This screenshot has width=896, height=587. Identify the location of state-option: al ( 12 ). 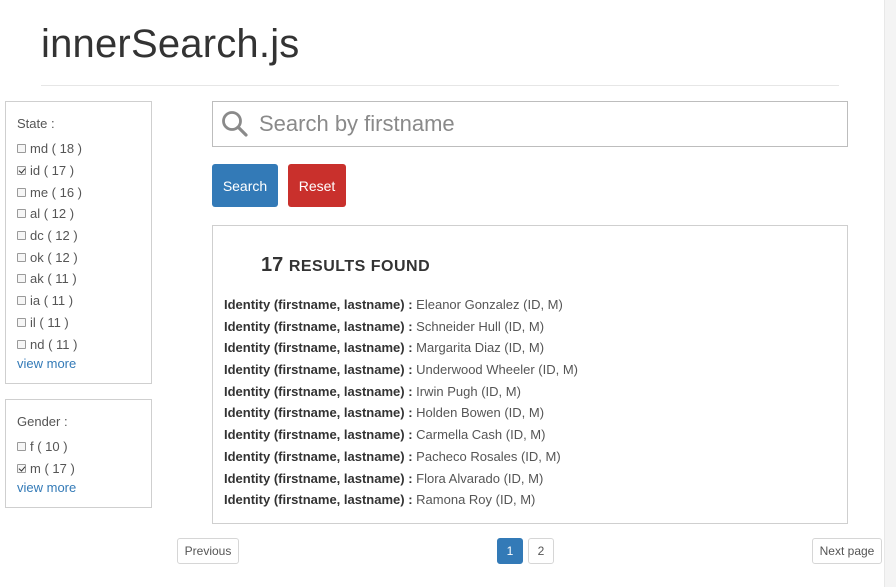
(84, 214).